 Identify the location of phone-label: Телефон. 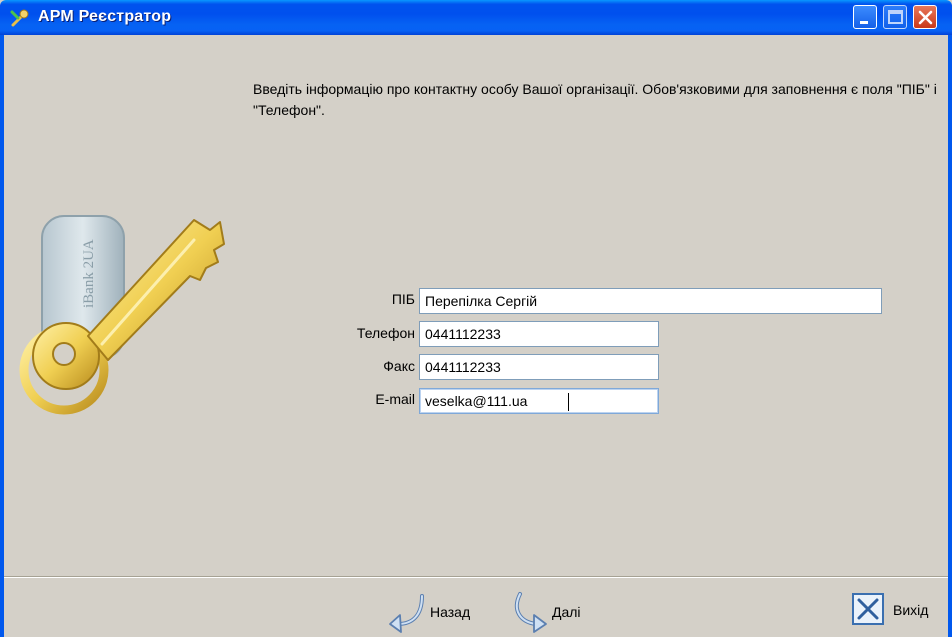
(385, 333).